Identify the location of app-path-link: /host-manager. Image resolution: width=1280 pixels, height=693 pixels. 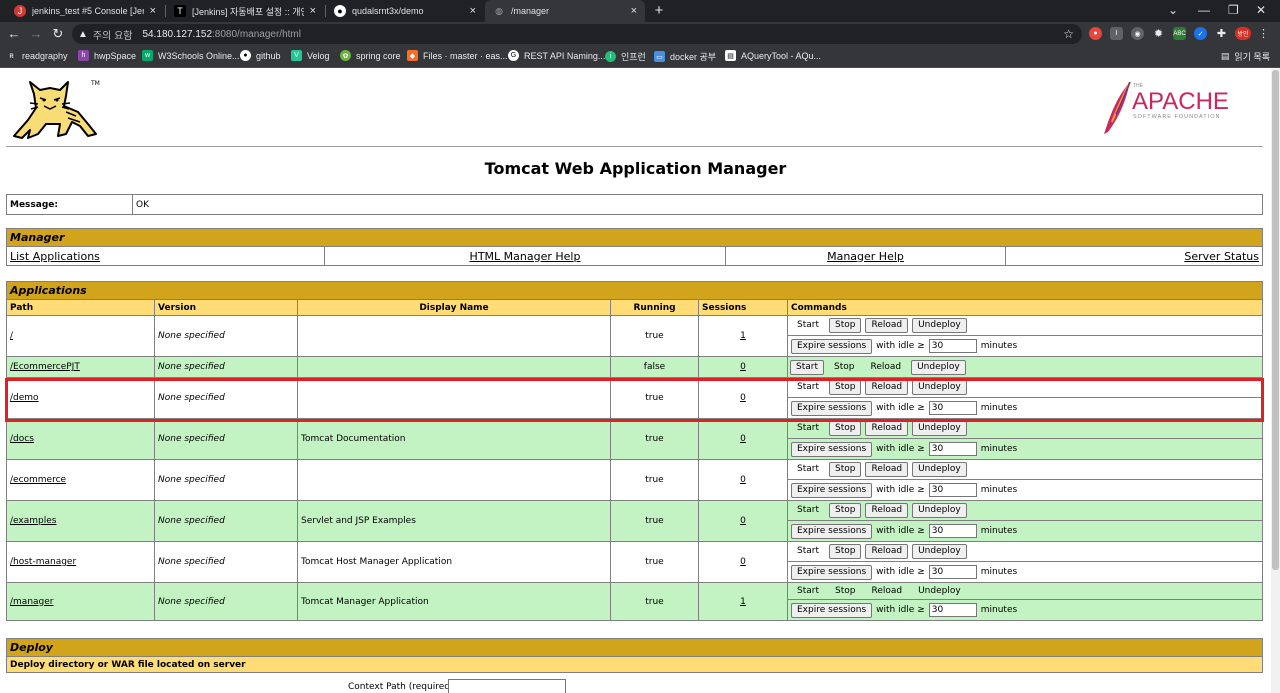
(43, 562).